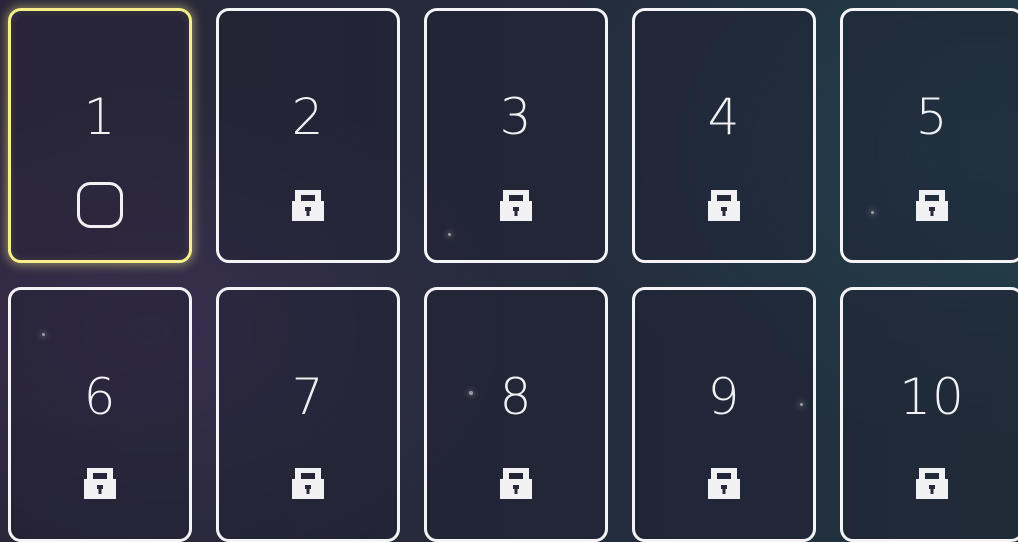 The image size is (1018, 542). What do you see at coordinates (724, 397) in the screenshot?
I see `level-number: 9` at bounding box center [724, 397].